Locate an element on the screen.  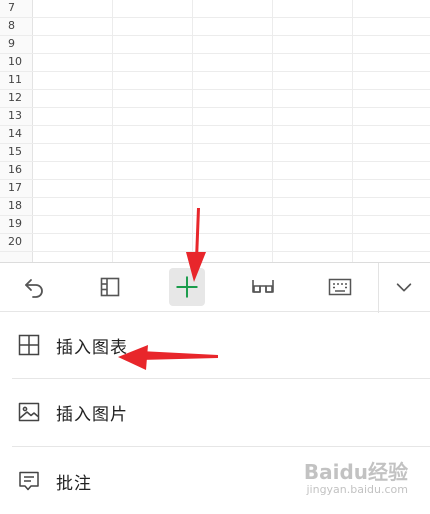
insert-chart-item: 插入图表 is located at coordinates (221, 345).